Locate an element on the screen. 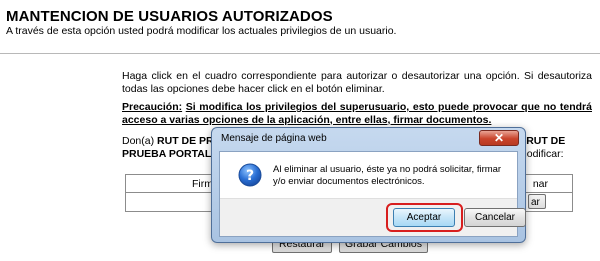 This screenshot has width=600, height=261. info-icon: ? is located at coordinates (250, 175).